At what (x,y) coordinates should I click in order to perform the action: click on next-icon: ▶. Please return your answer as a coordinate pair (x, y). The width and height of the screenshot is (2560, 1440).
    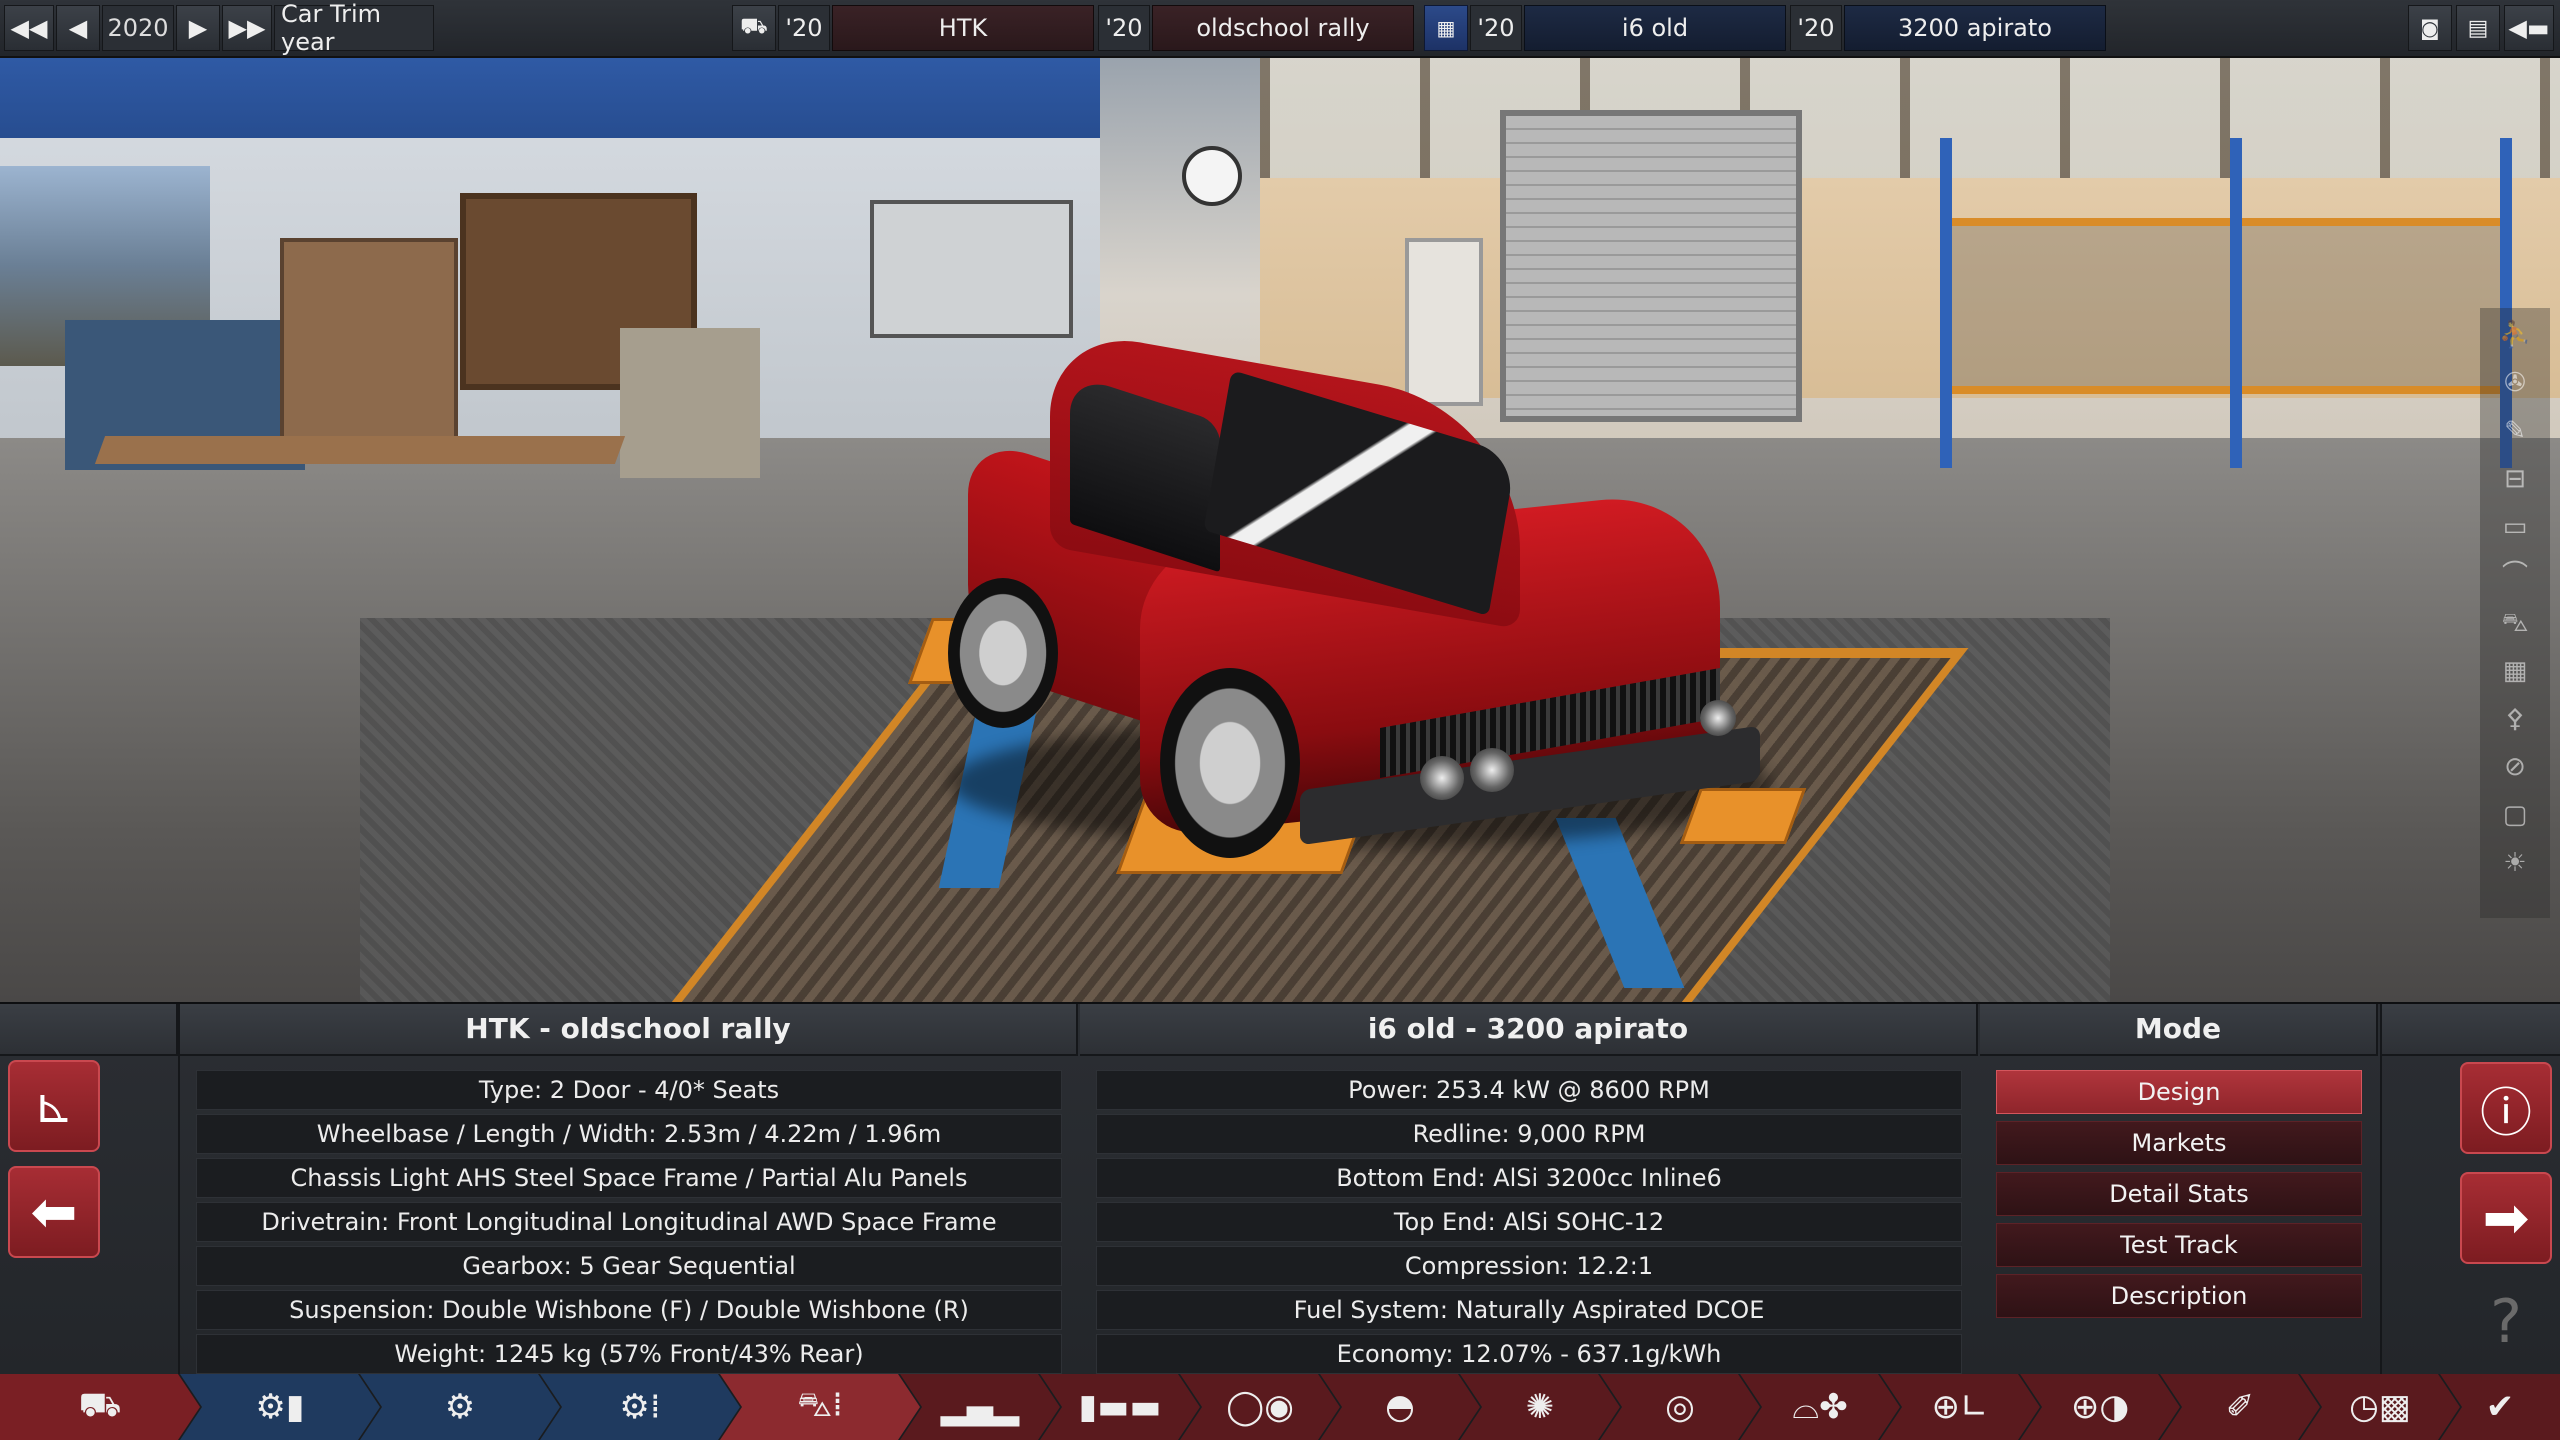
    Looking at the image, I should click on (198, 28).